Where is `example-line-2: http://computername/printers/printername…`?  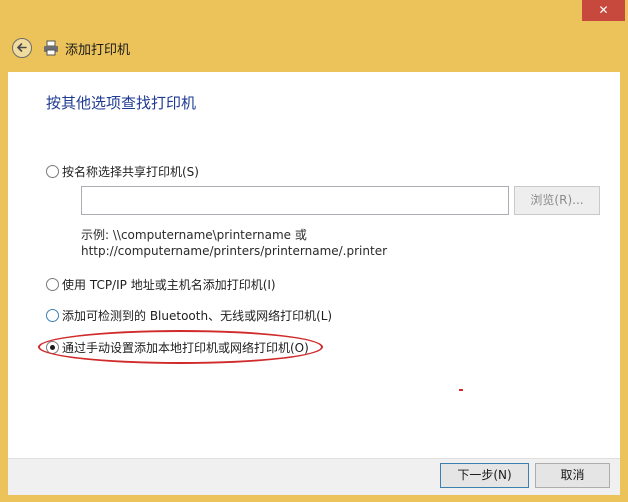 example-line-2: http://computername/printers/printername… is located at coordinates (234, 251).